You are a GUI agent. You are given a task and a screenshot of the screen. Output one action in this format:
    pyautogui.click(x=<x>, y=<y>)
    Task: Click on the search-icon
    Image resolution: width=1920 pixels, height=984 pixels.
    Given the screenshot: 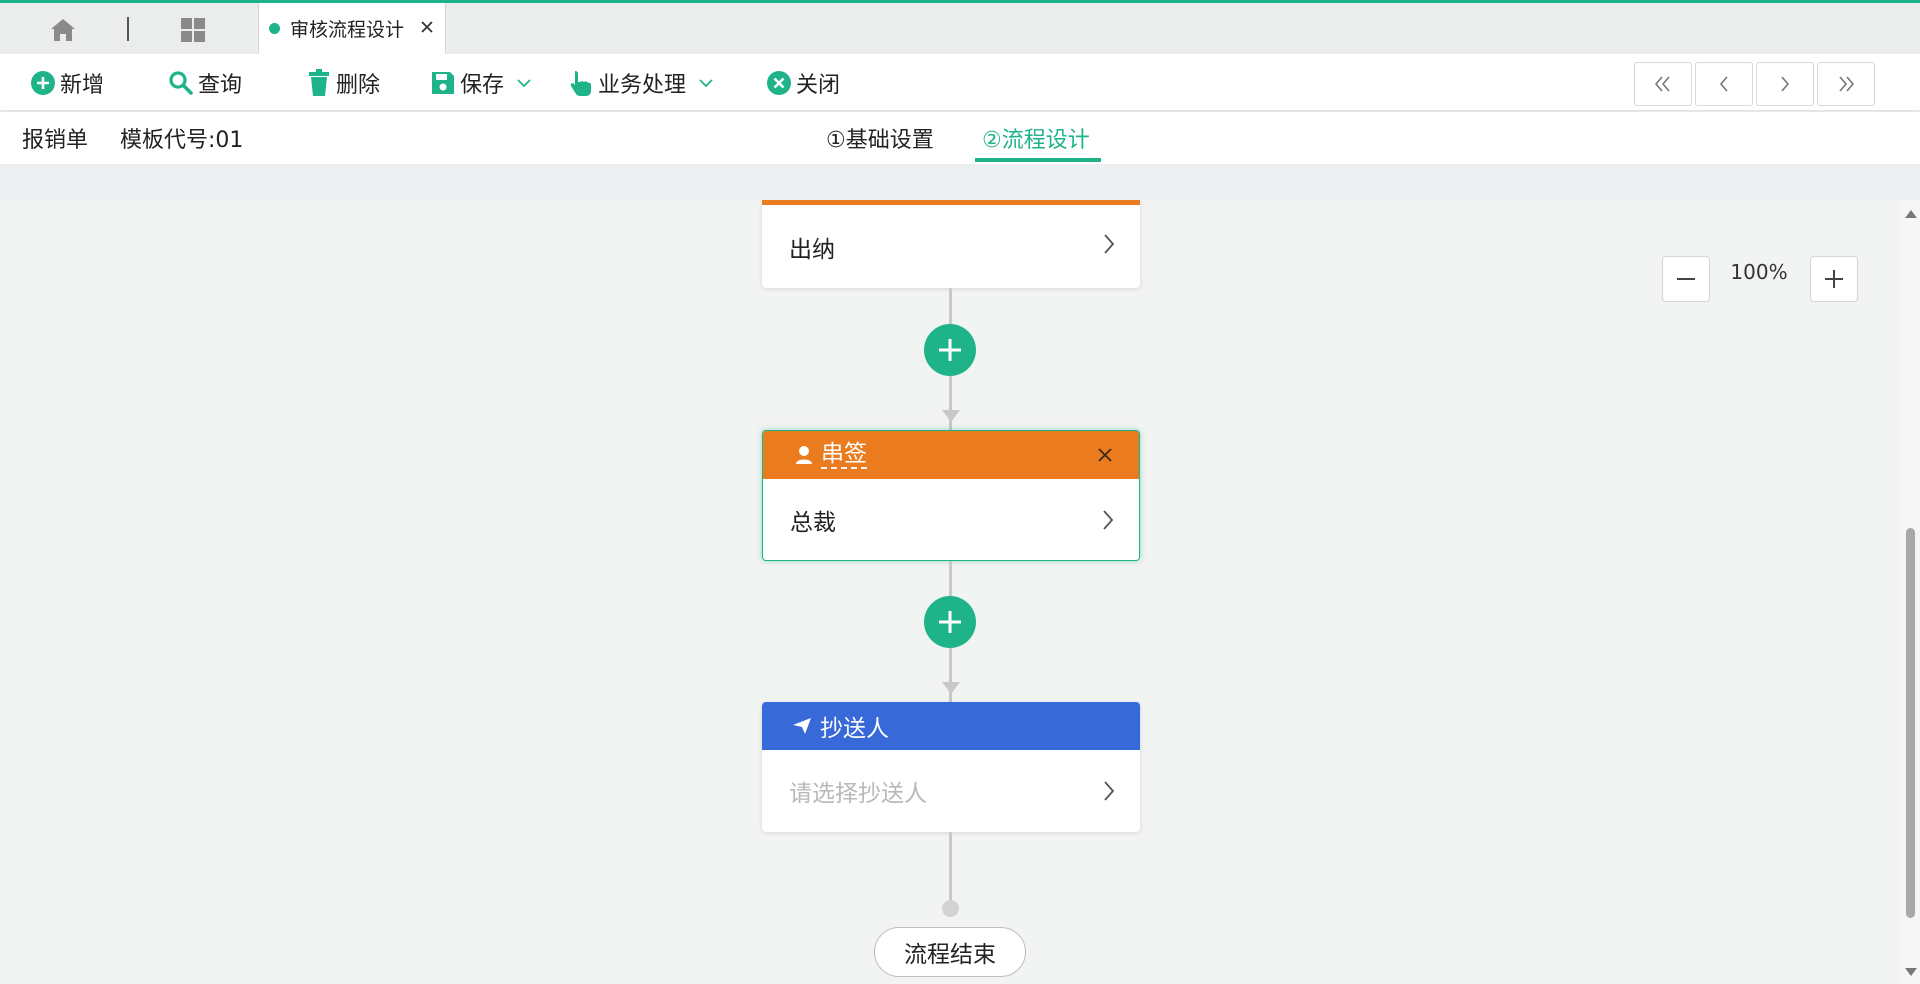 What is the action you would take?
    pyautogui.click(x=181, y=83)
    